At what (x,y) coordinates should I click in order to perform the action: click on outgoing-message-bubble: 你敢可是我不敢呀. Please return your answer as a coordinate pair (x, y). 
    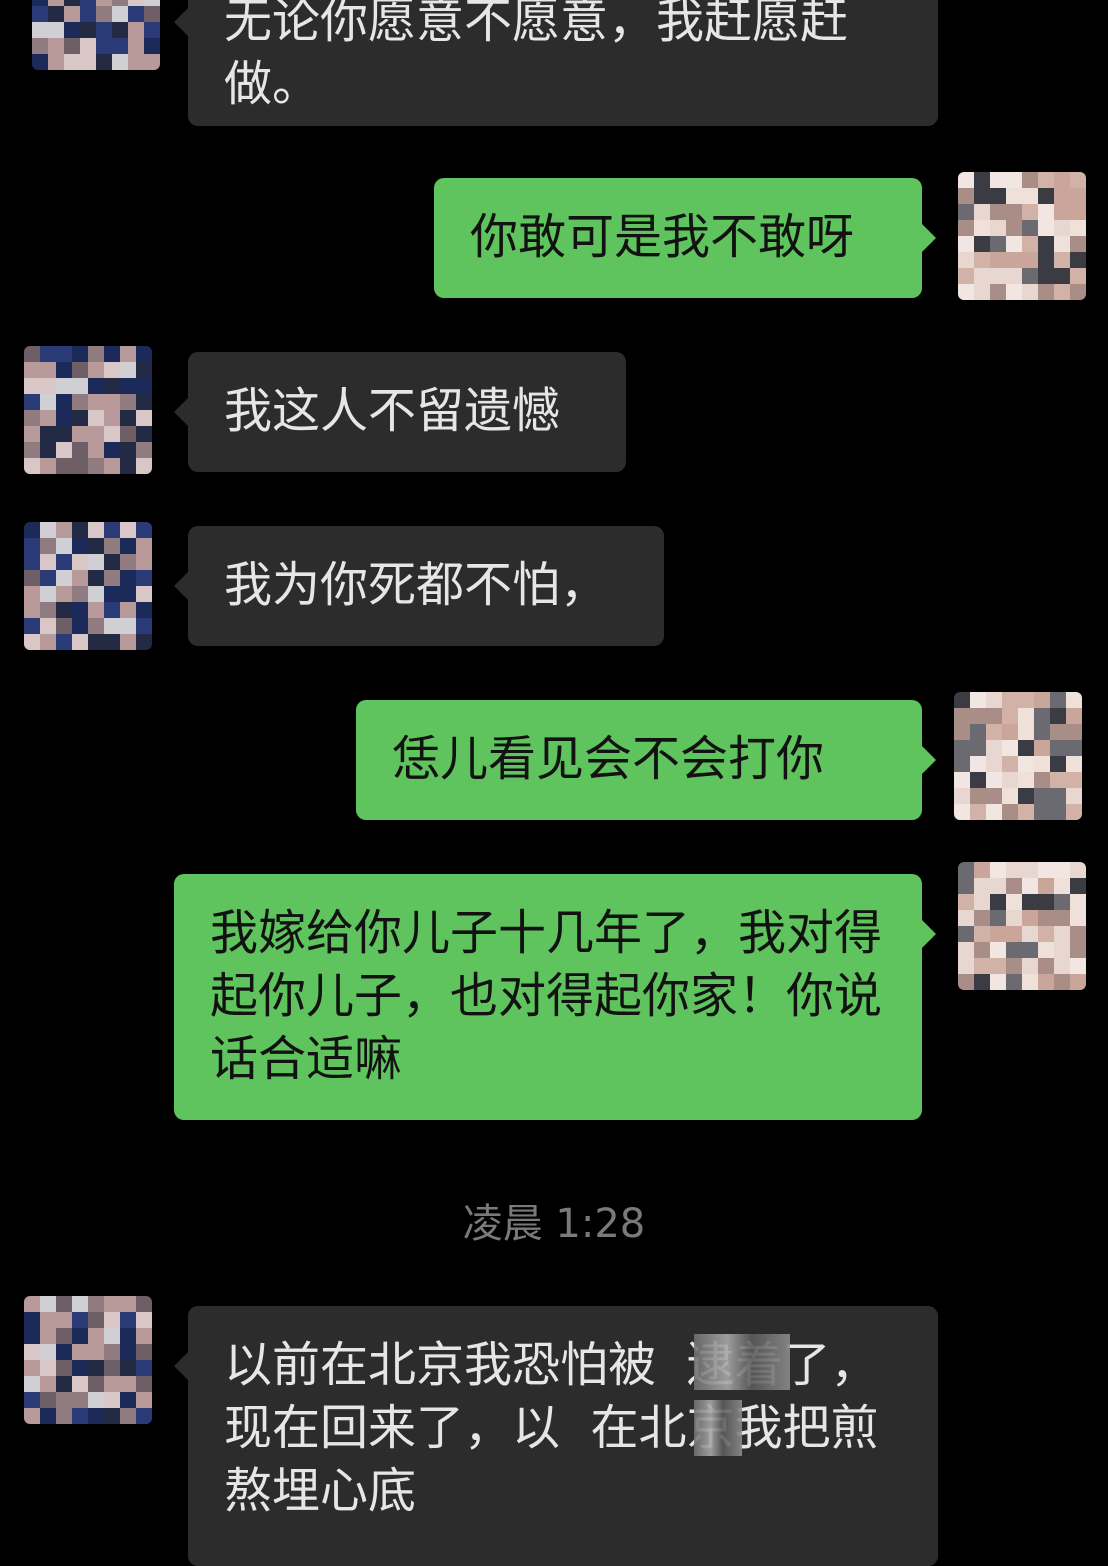
    Looking at the image, I should click on (685, 238).